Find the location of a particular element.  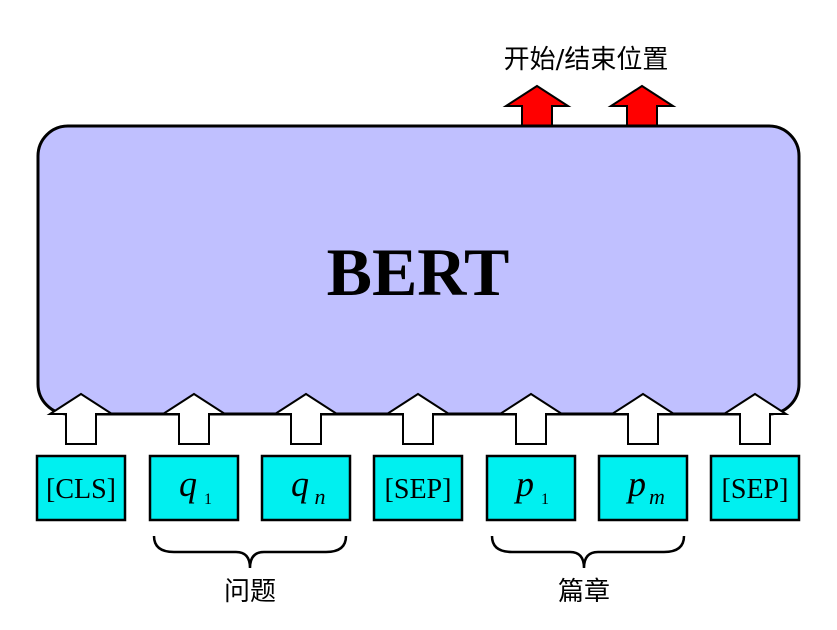

token-box: q1 is located at coordinates (194, 488).